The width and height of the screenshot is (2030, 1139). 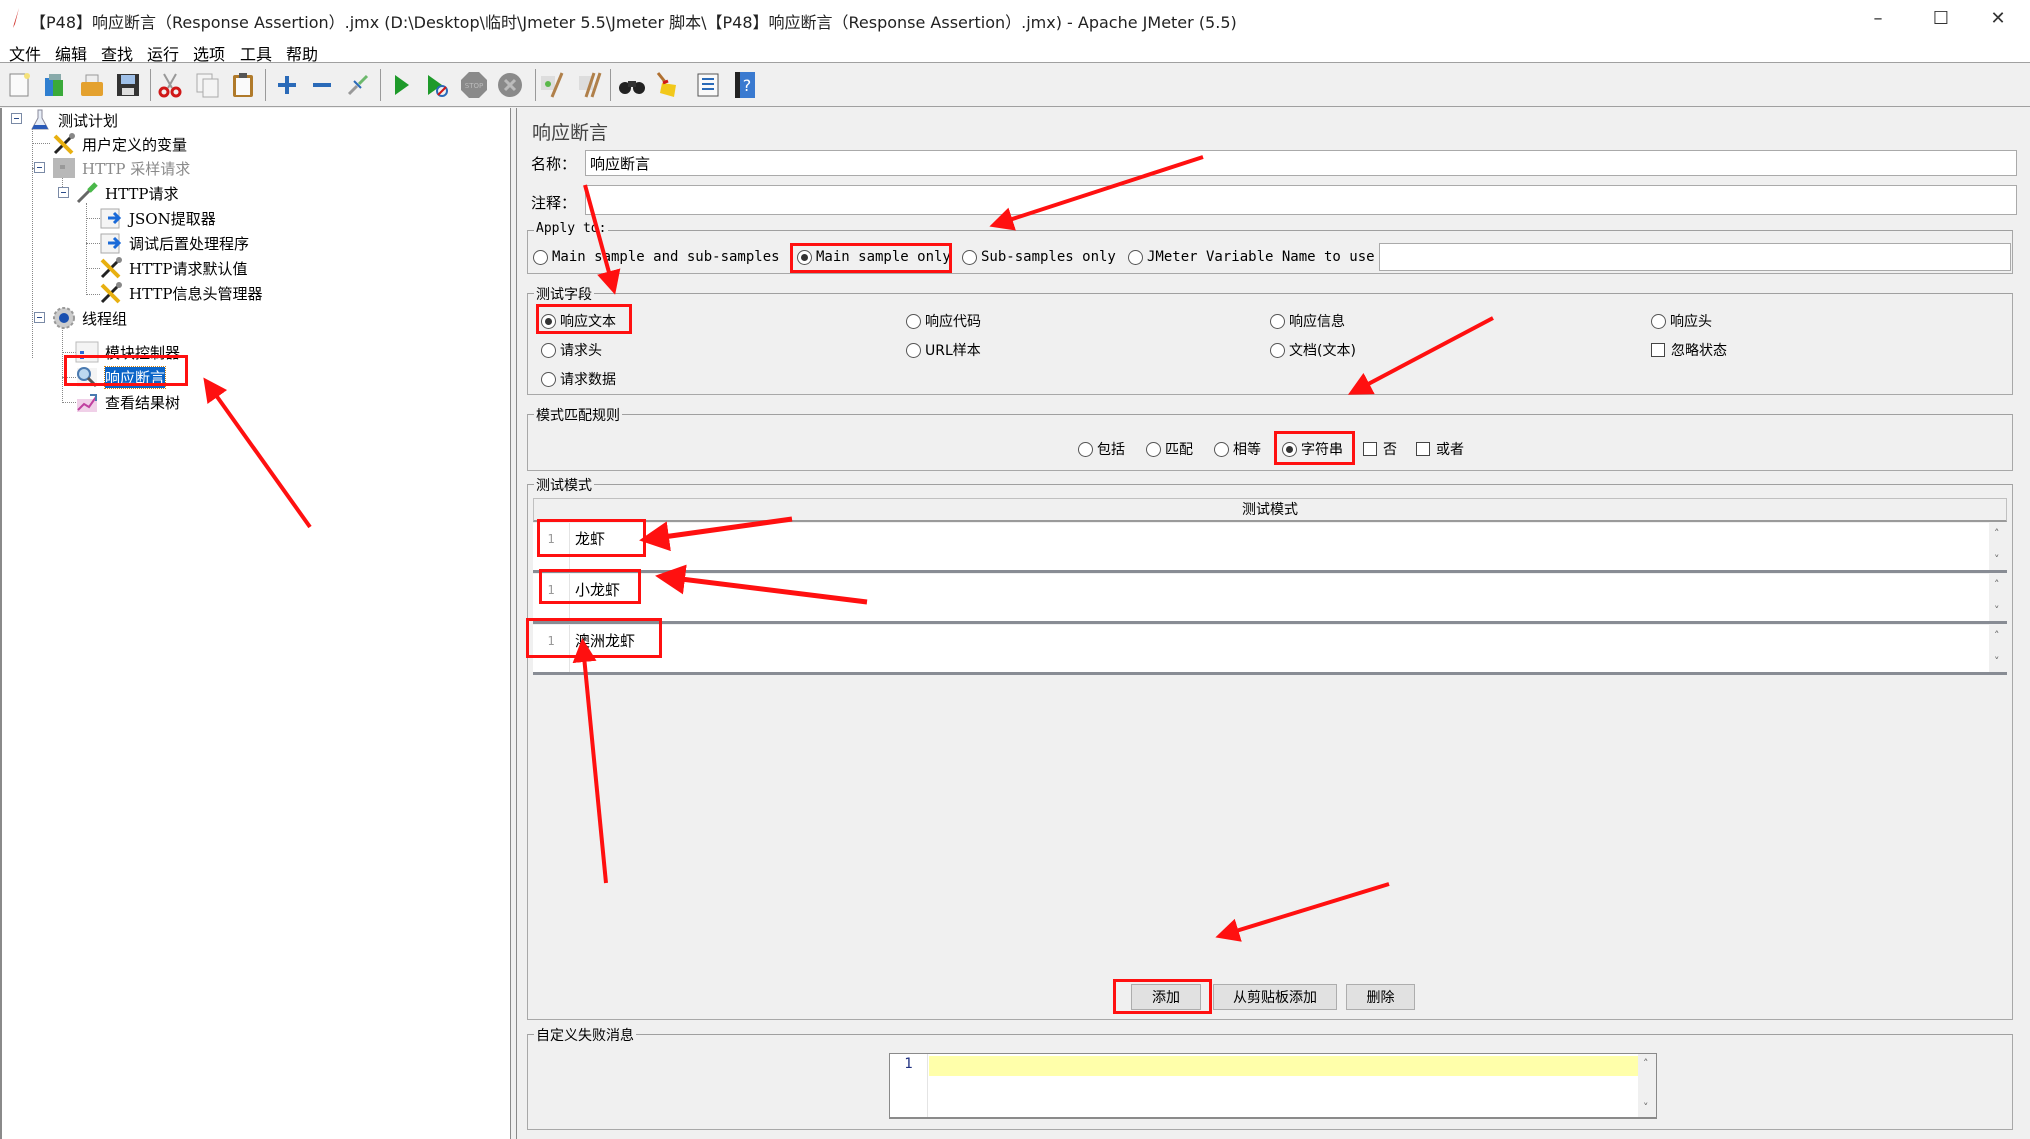 What do you see at coordinates (20, 85) in the screenshot?
I see `new-icon` at bounding box center [20, 85].